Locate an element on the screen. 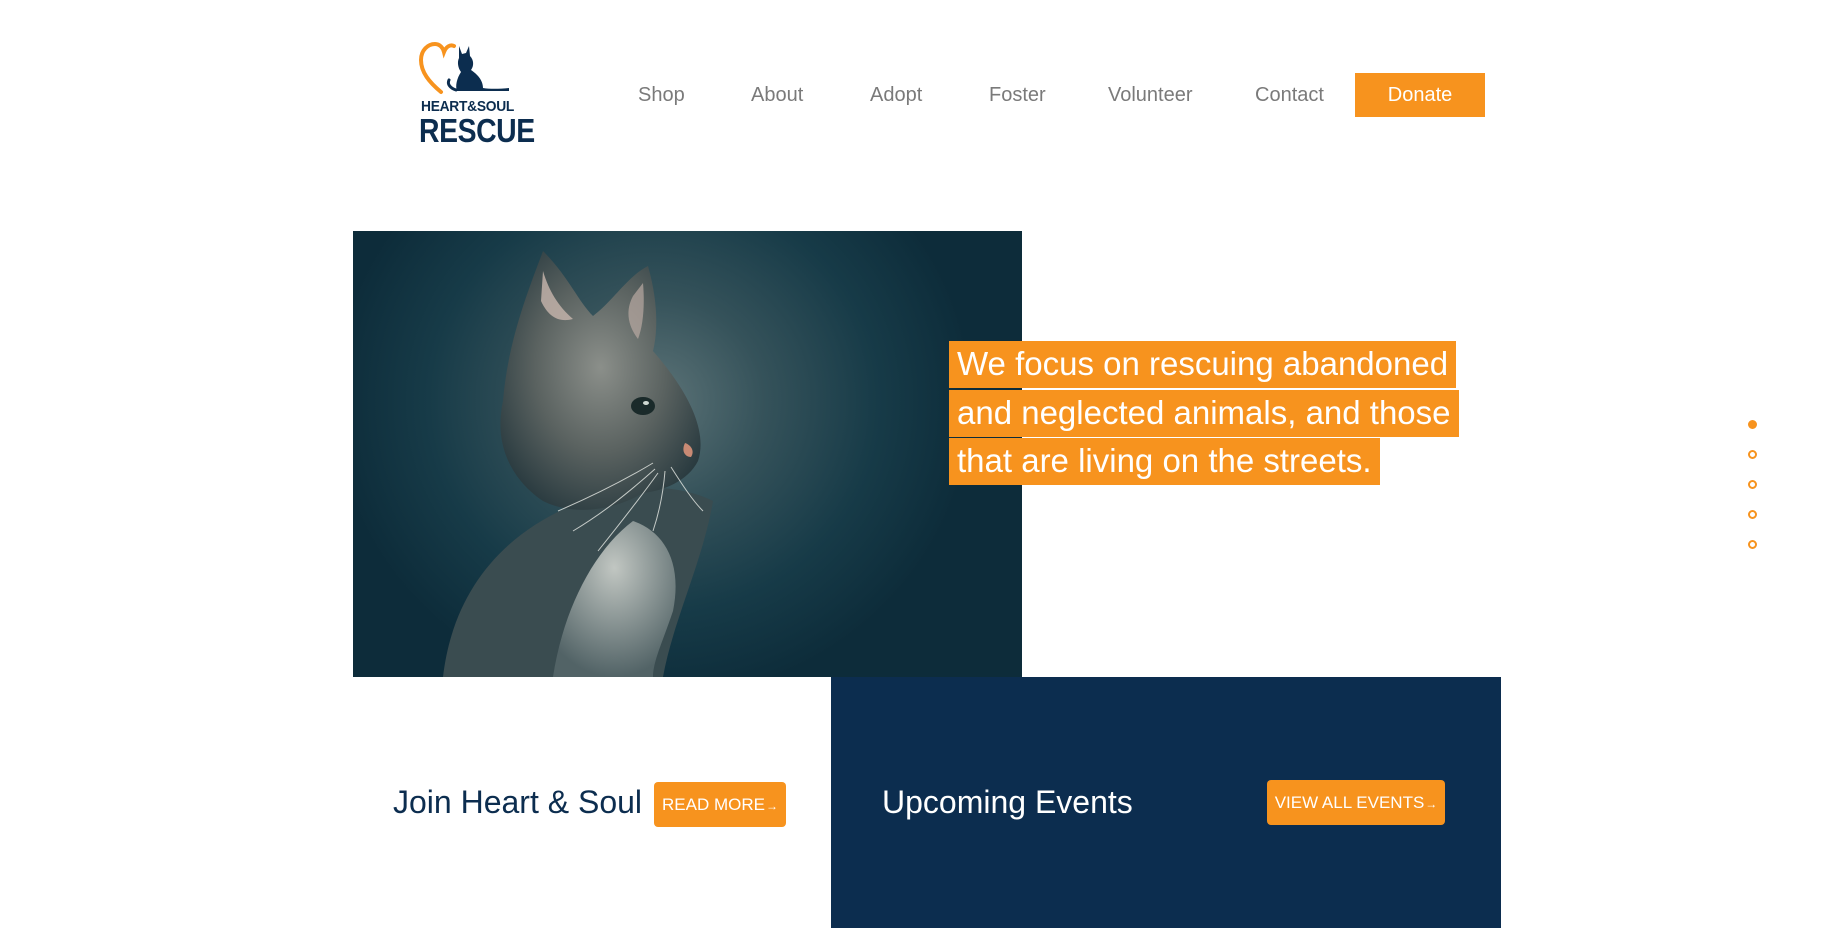 This screenshot has height=928, width=1841. donate-button: Donate is located at coordinates (1420, 95).